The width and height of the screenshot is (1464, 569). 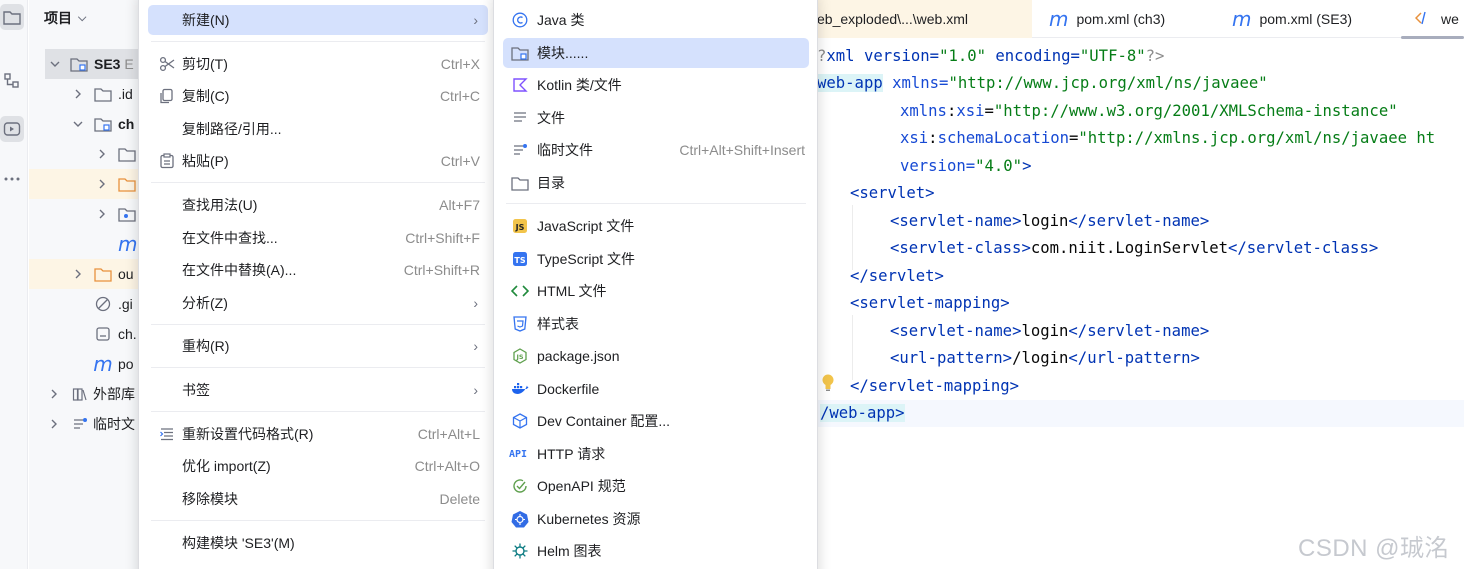 I want to click on tab-pom-se3: m pom.xml (SE3), so click(x=1292, y=19).